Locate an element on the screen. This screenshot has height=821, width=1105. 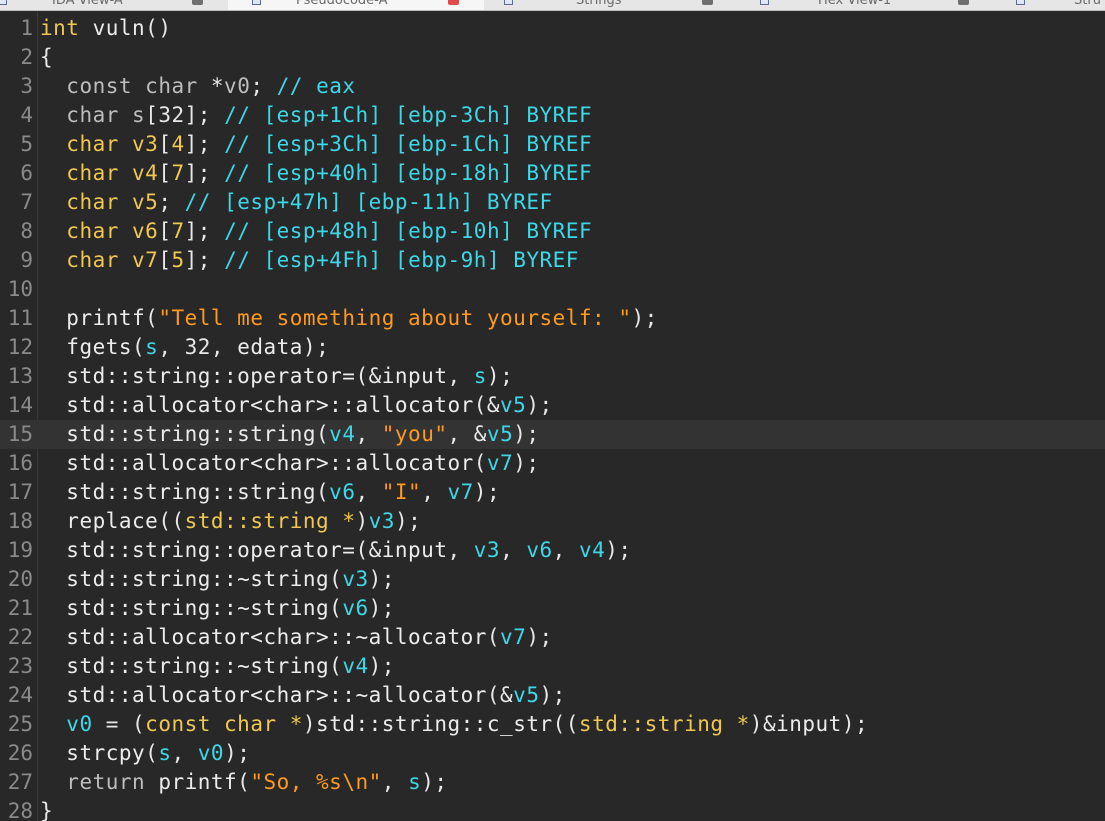
code-line: 16 std::allocator<char>::allocator(v7); is located at coordinates (552, 463).